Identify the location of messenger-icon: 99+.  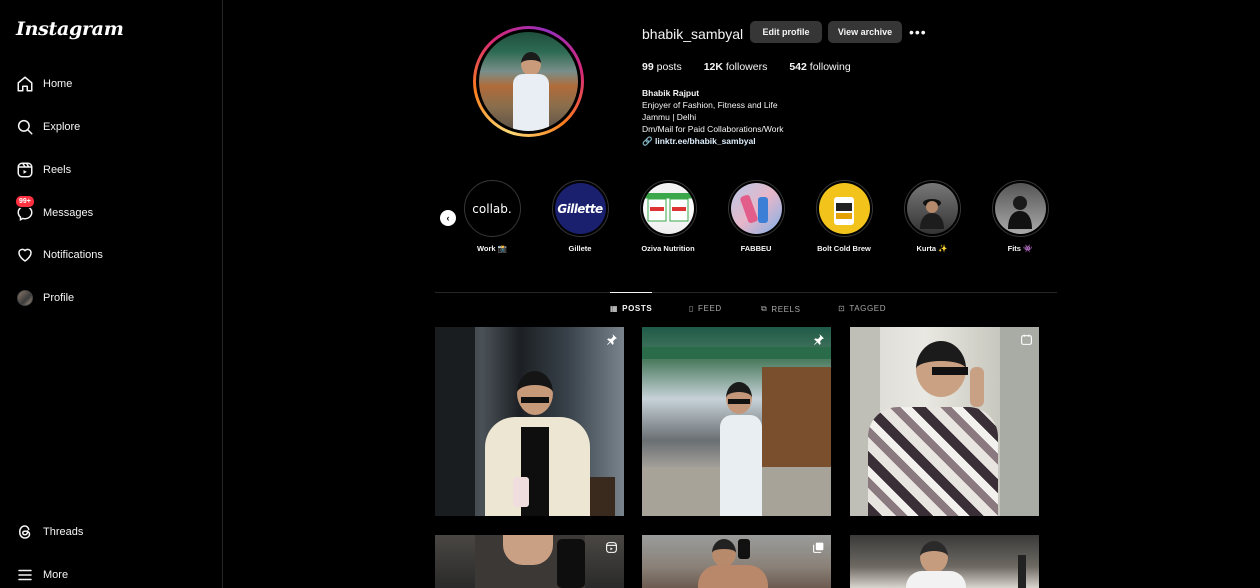
(25, 208).